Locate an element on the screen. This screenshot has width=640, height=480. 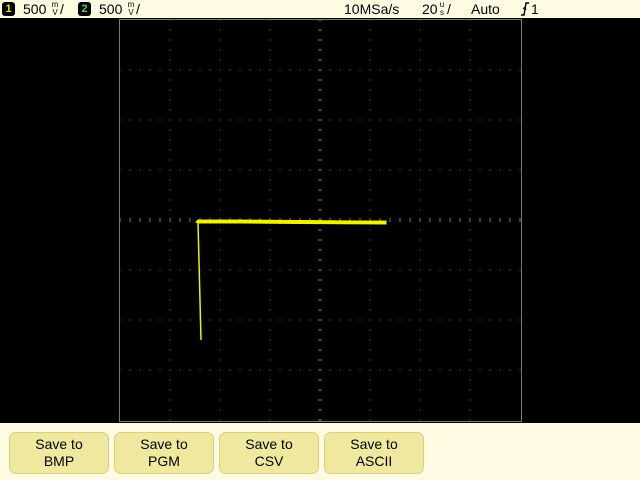
save-ascii-button: Save to ASCII is located at coordinates (374, 453).